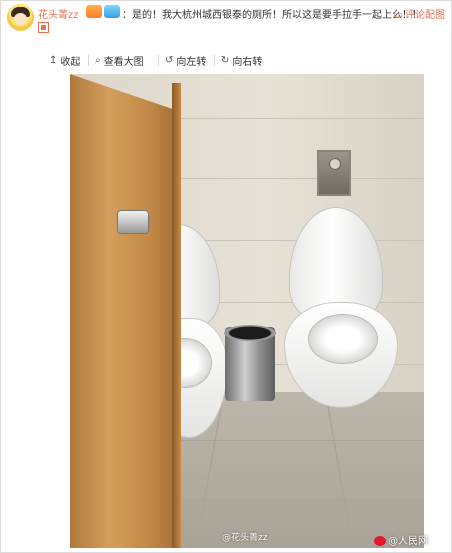  What do you see at coordinates (380, 541) in the screenshot?
I see `weibo-logo-icon` at bounding box center [380, 541].